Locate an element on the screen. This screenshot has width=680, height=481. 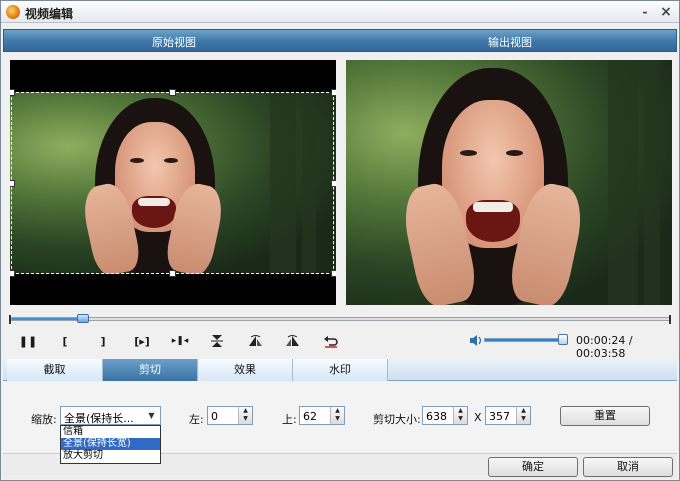
cancel-button: 取消 is located at coordinates (628, 467).